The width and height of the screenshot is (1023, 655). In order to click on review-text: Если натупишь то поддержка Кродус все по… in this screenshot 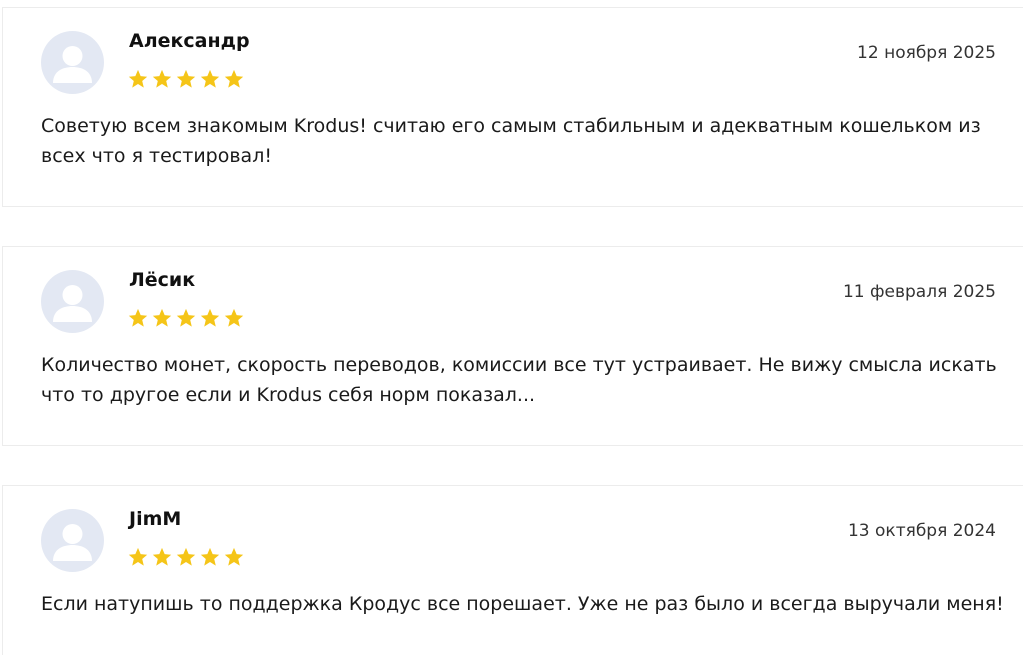, I will do `click(522, 604)`.